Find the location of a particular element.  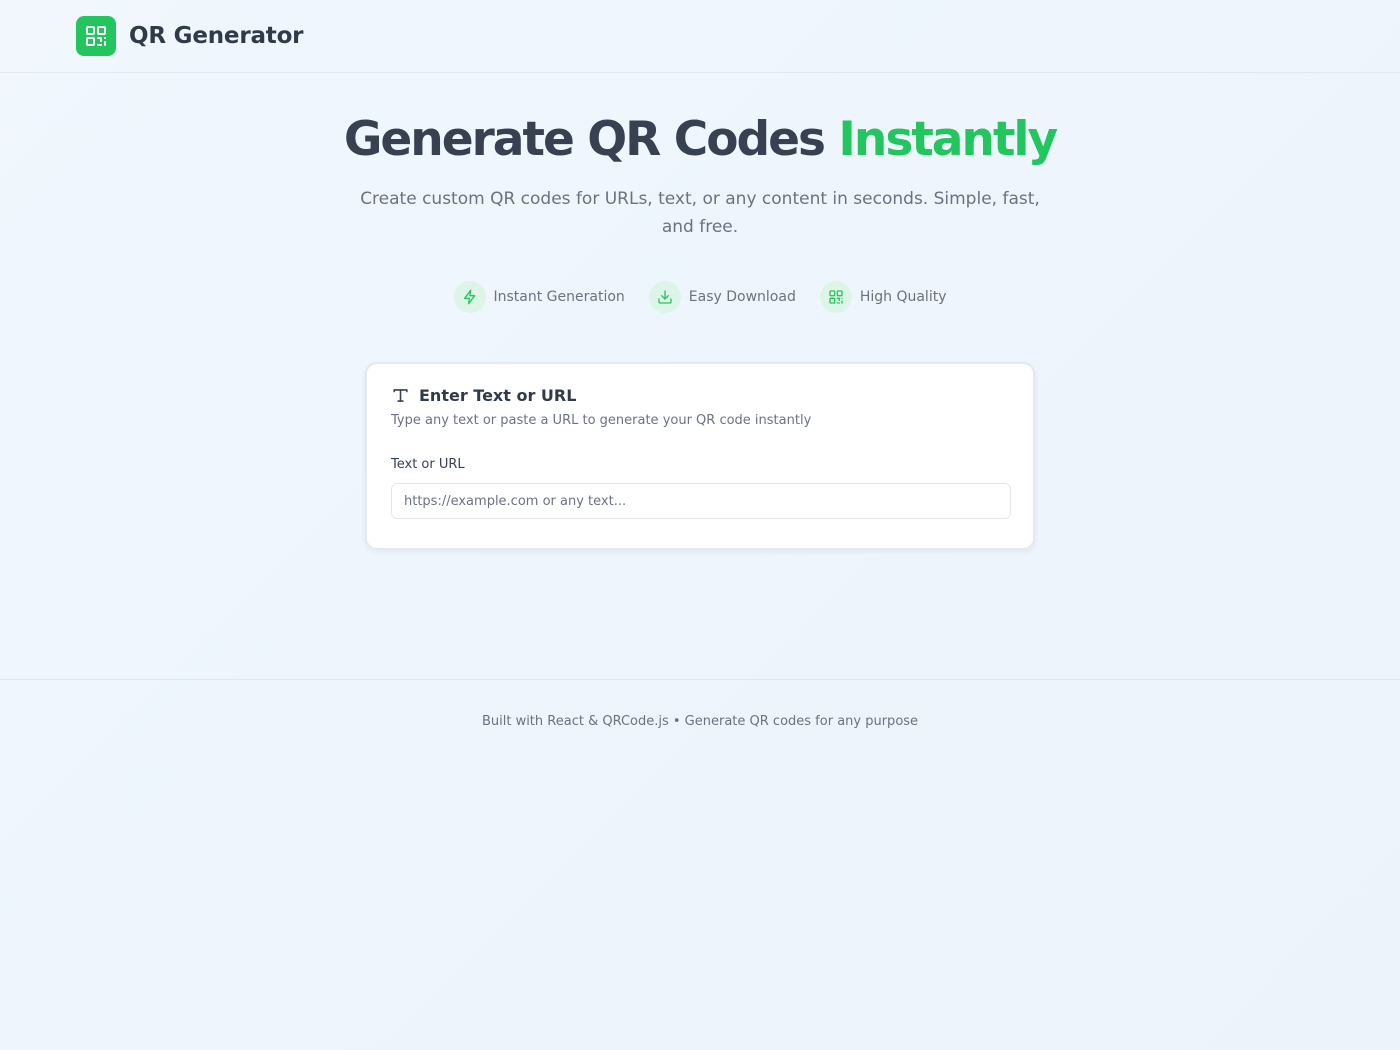

text-url-label: Text or URL is located at coordinates (428, 464).